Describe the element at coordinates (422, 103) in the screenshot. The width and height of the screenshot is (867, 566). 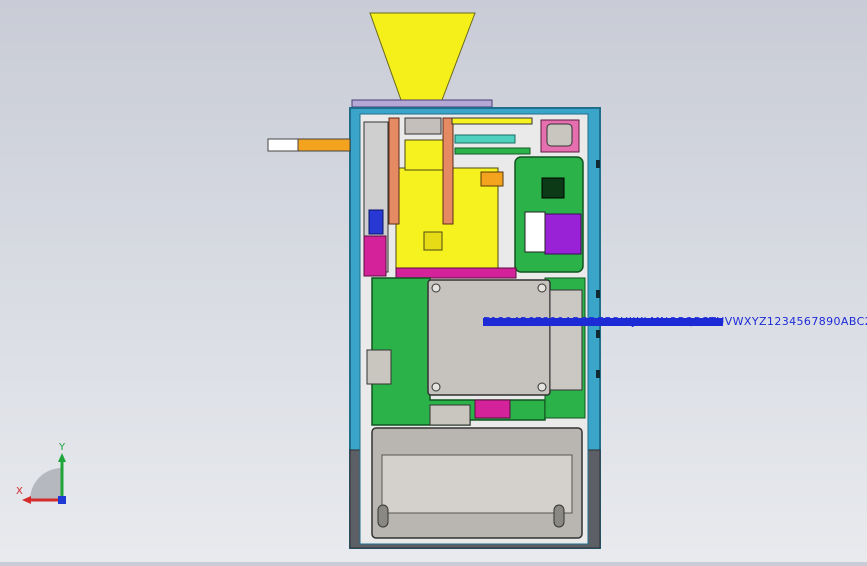
I see `hopper-base-plate` at that location.